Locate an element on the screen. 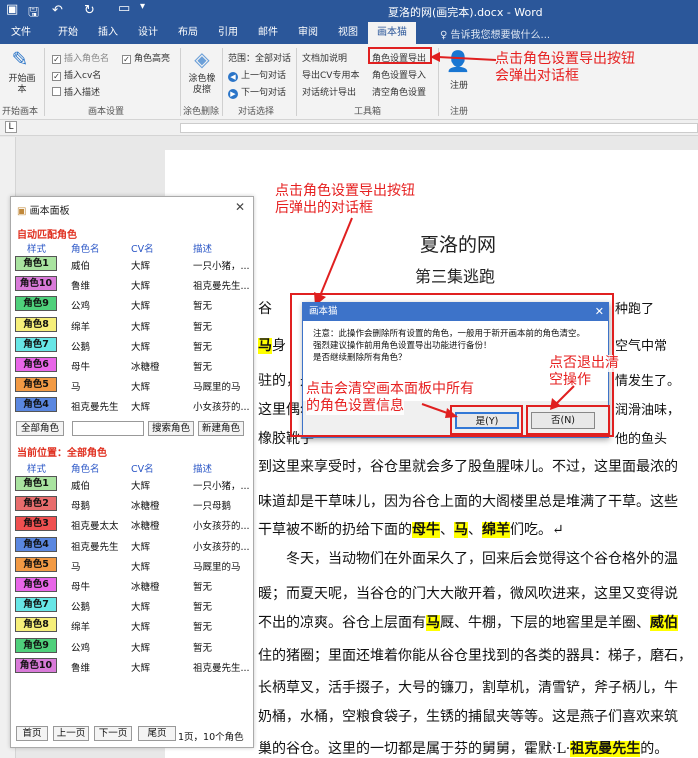 The height and width of the screenshot is (758, 698). next-dialog-button: ▶ 下一句对话 is located at coordinates (257, 92).